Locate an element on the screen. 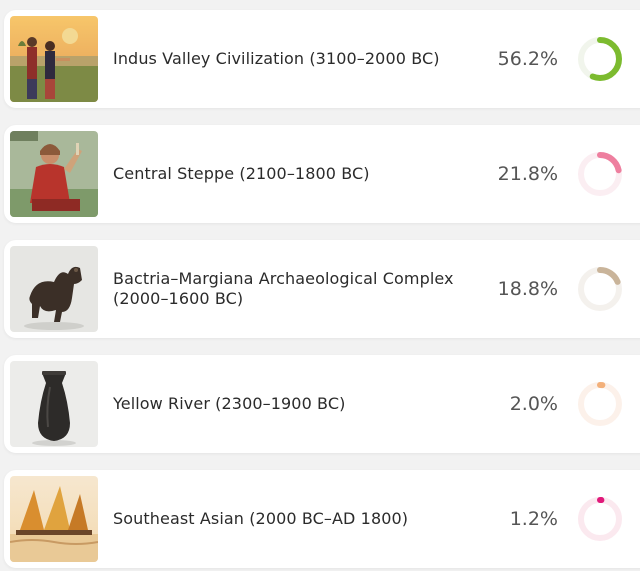 The image size is (640, 571). sailing-canoe-image is located at coordinates (54, 519).